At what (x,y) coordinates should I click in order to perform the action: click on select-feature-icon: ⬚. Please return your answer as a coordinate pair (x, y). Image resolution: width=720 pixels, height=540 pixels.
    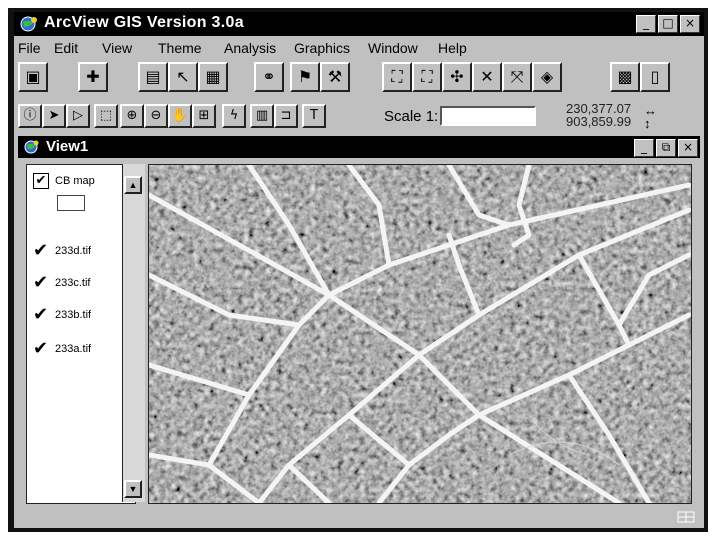
    Looking at the image, I should click on (106, 115).